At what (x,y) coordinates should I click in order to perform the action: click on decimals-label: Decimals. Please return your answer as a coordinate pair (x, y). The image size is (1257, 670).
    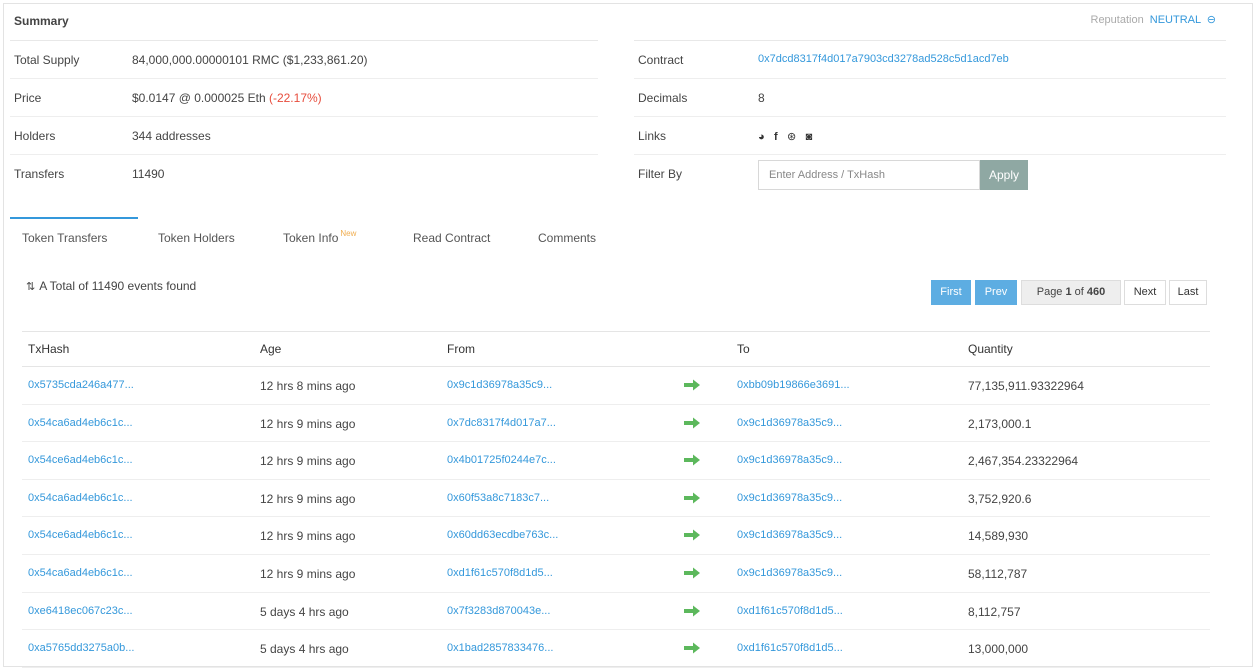
    Looking at the image, I should click on (663, 98).